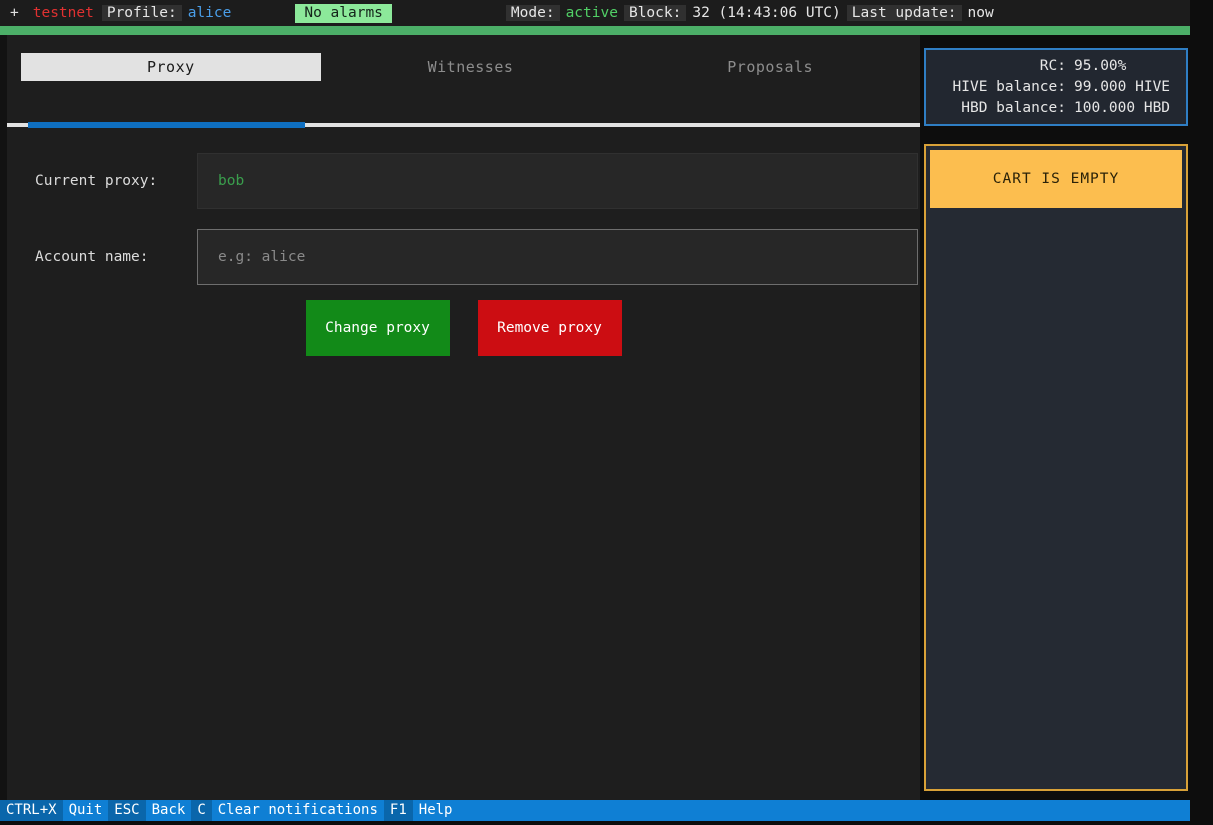 This screenshot has width=1213, height=825. Describe the element at coordinates (343, 13) in the screenshot. I see `alarm-badge: No alarms` at that location.